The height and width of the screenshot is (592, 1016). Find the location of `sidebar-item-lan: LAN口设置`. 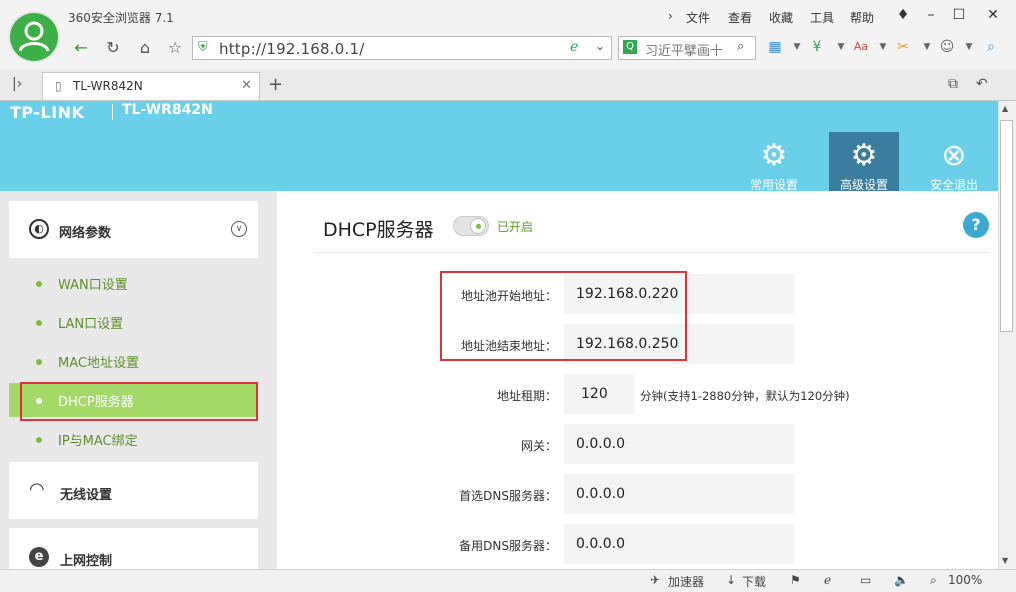

sidebar-item-lan: LAN口设置 is located at coordinates (133, 322).